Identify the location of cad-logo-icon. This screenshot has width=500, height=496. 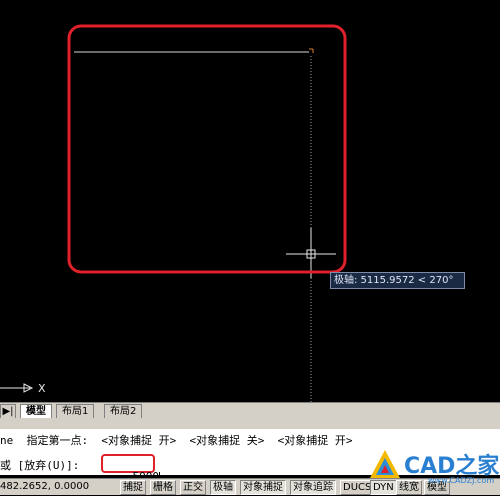
(385, 464).